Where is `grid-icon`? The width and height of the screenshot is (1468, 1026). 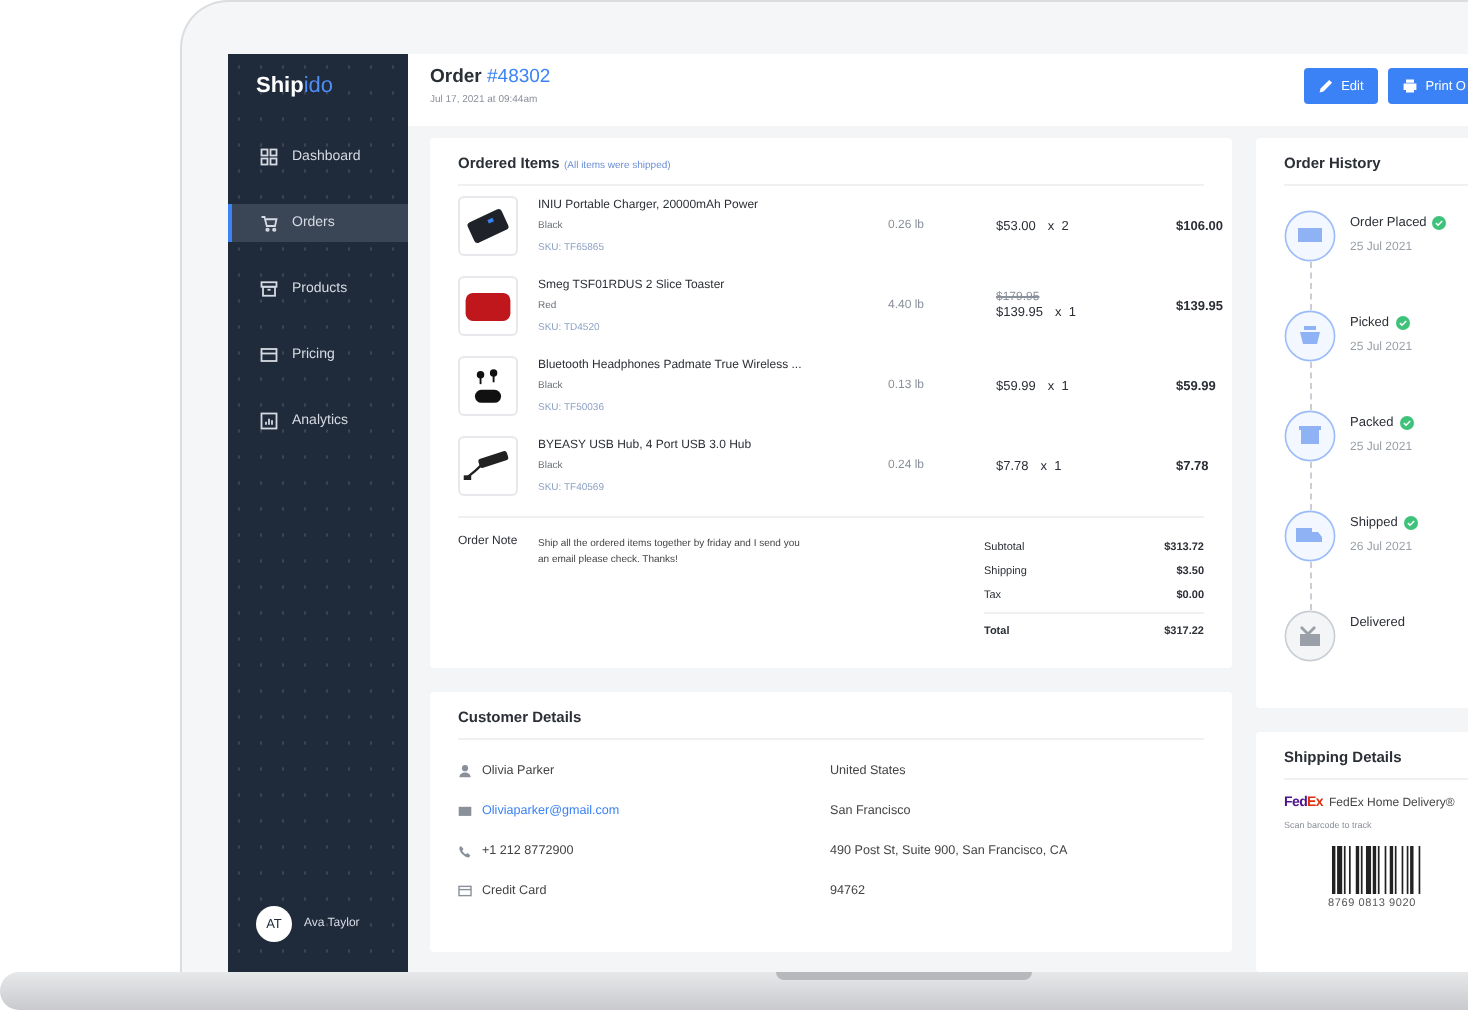 grid-icon is located at coordinates (269, 157).